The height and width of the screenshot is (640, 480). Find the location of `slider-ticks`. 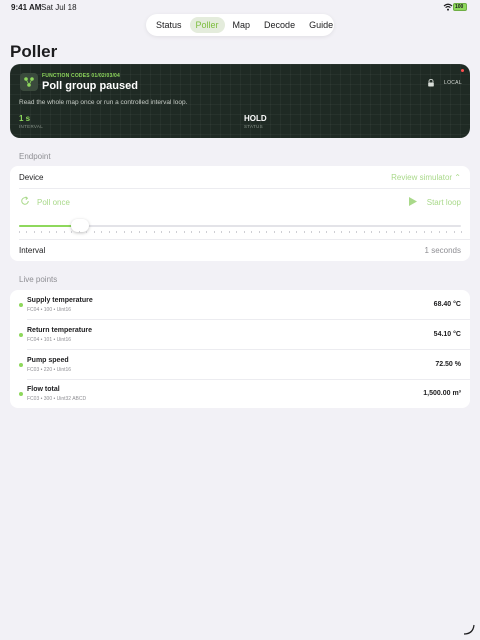

slider-ticks is located at coordinates (240, 232).